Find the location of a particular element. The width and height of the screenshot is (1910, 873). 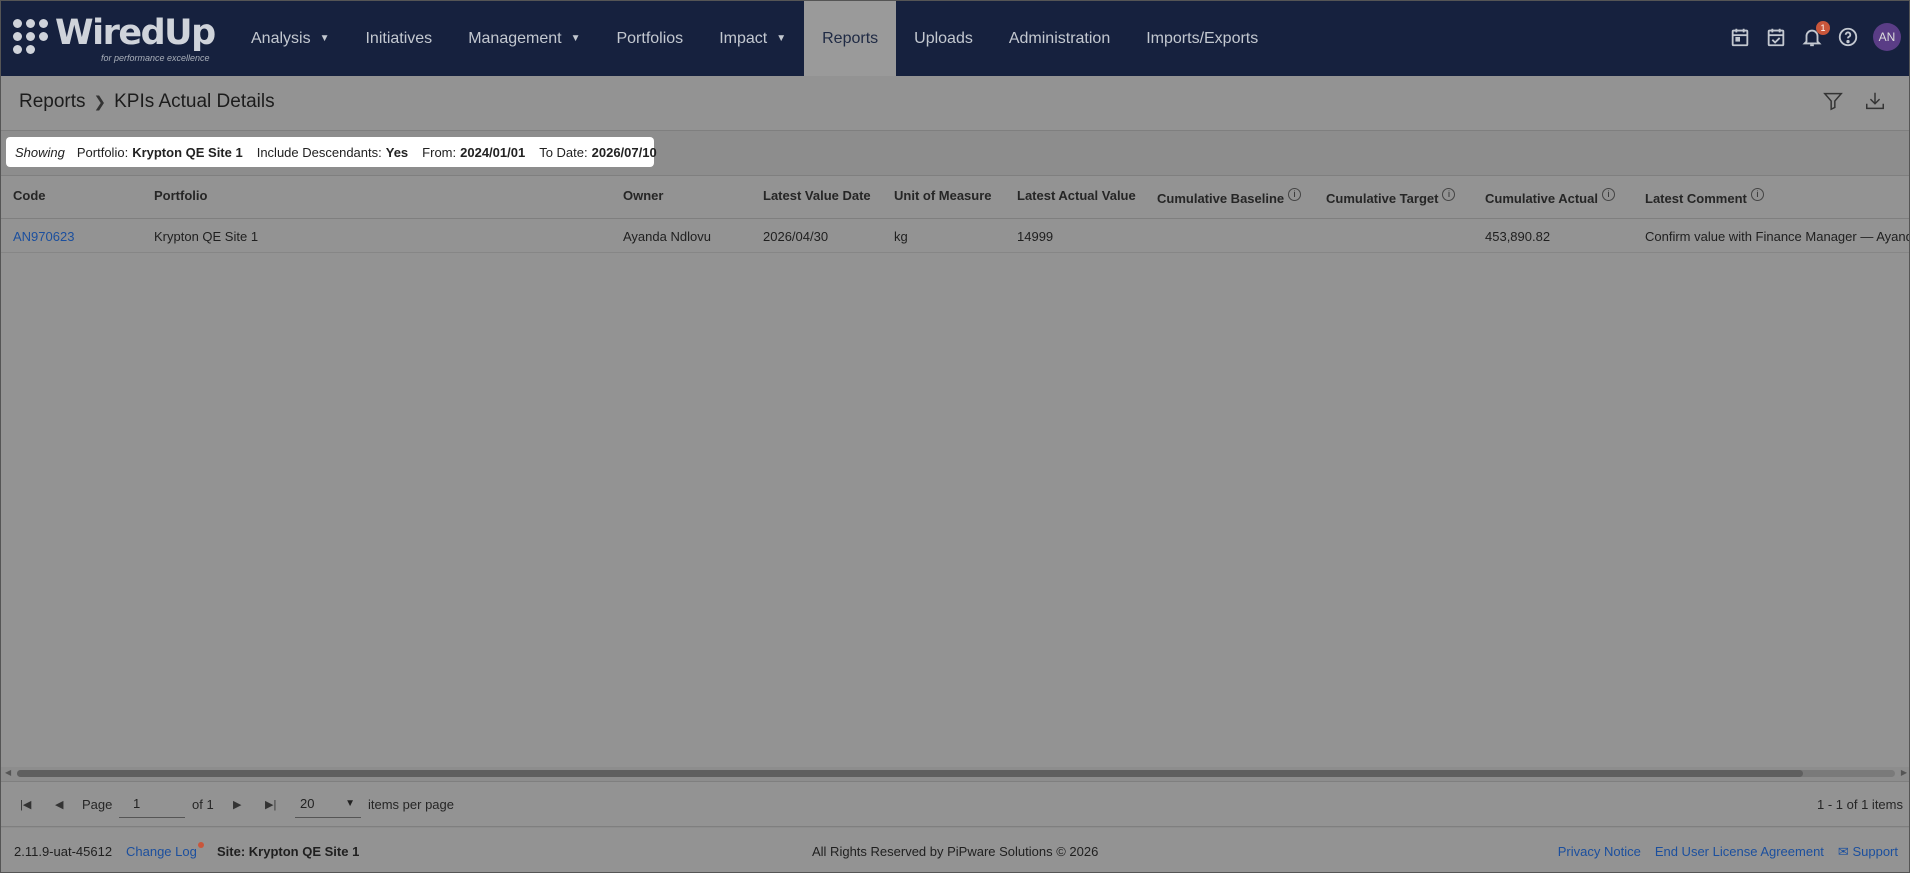

column-header-code: Code is located at coordinates (29, 195).